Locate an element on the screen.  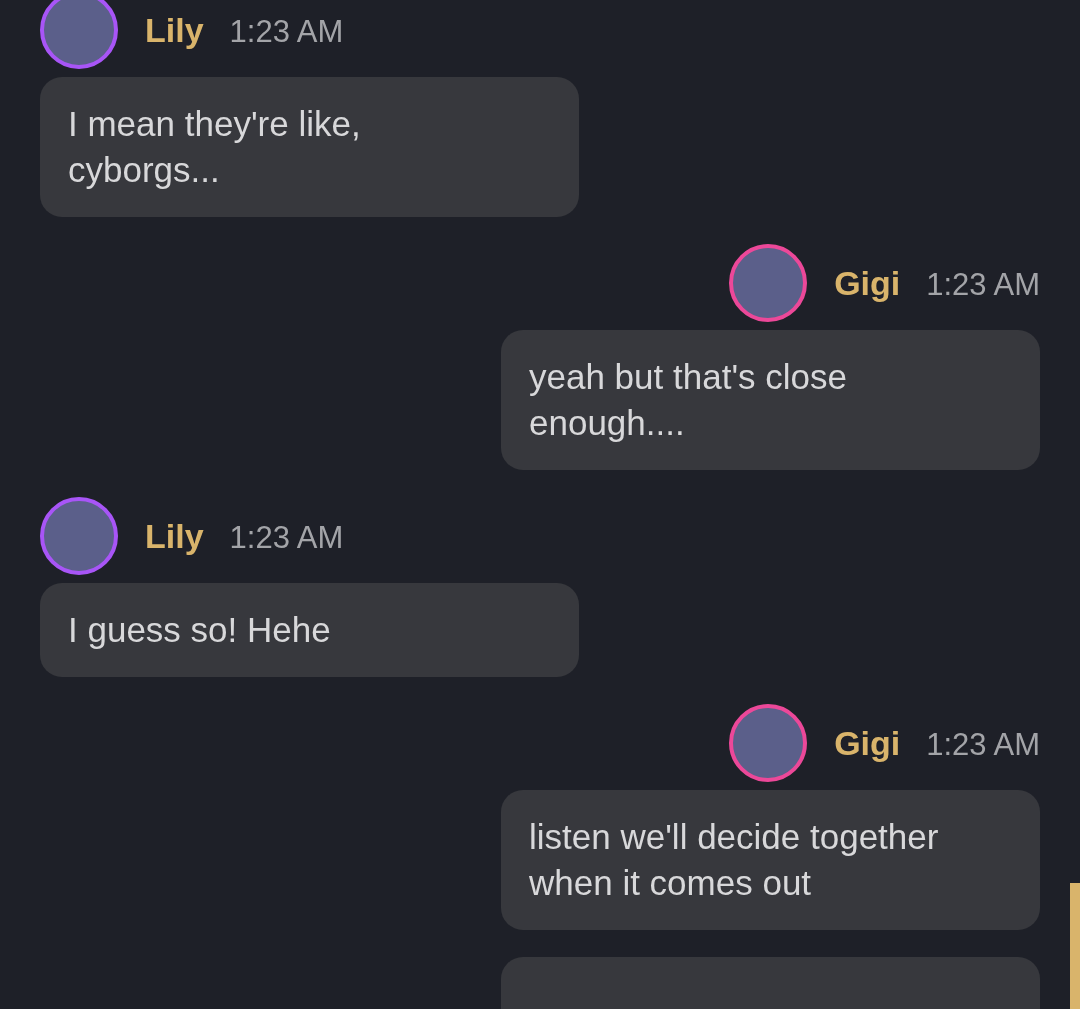
scroll-thumb is located at coordinates (1075, 946).